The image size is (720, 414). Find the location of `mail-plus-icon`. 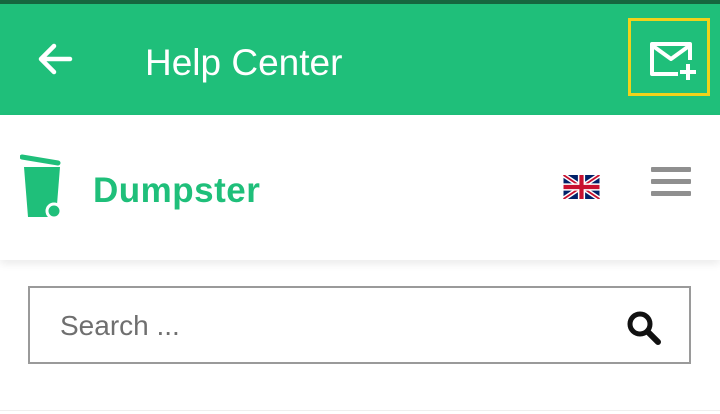

mail-plus-icon is located at coordinates (673, 61).